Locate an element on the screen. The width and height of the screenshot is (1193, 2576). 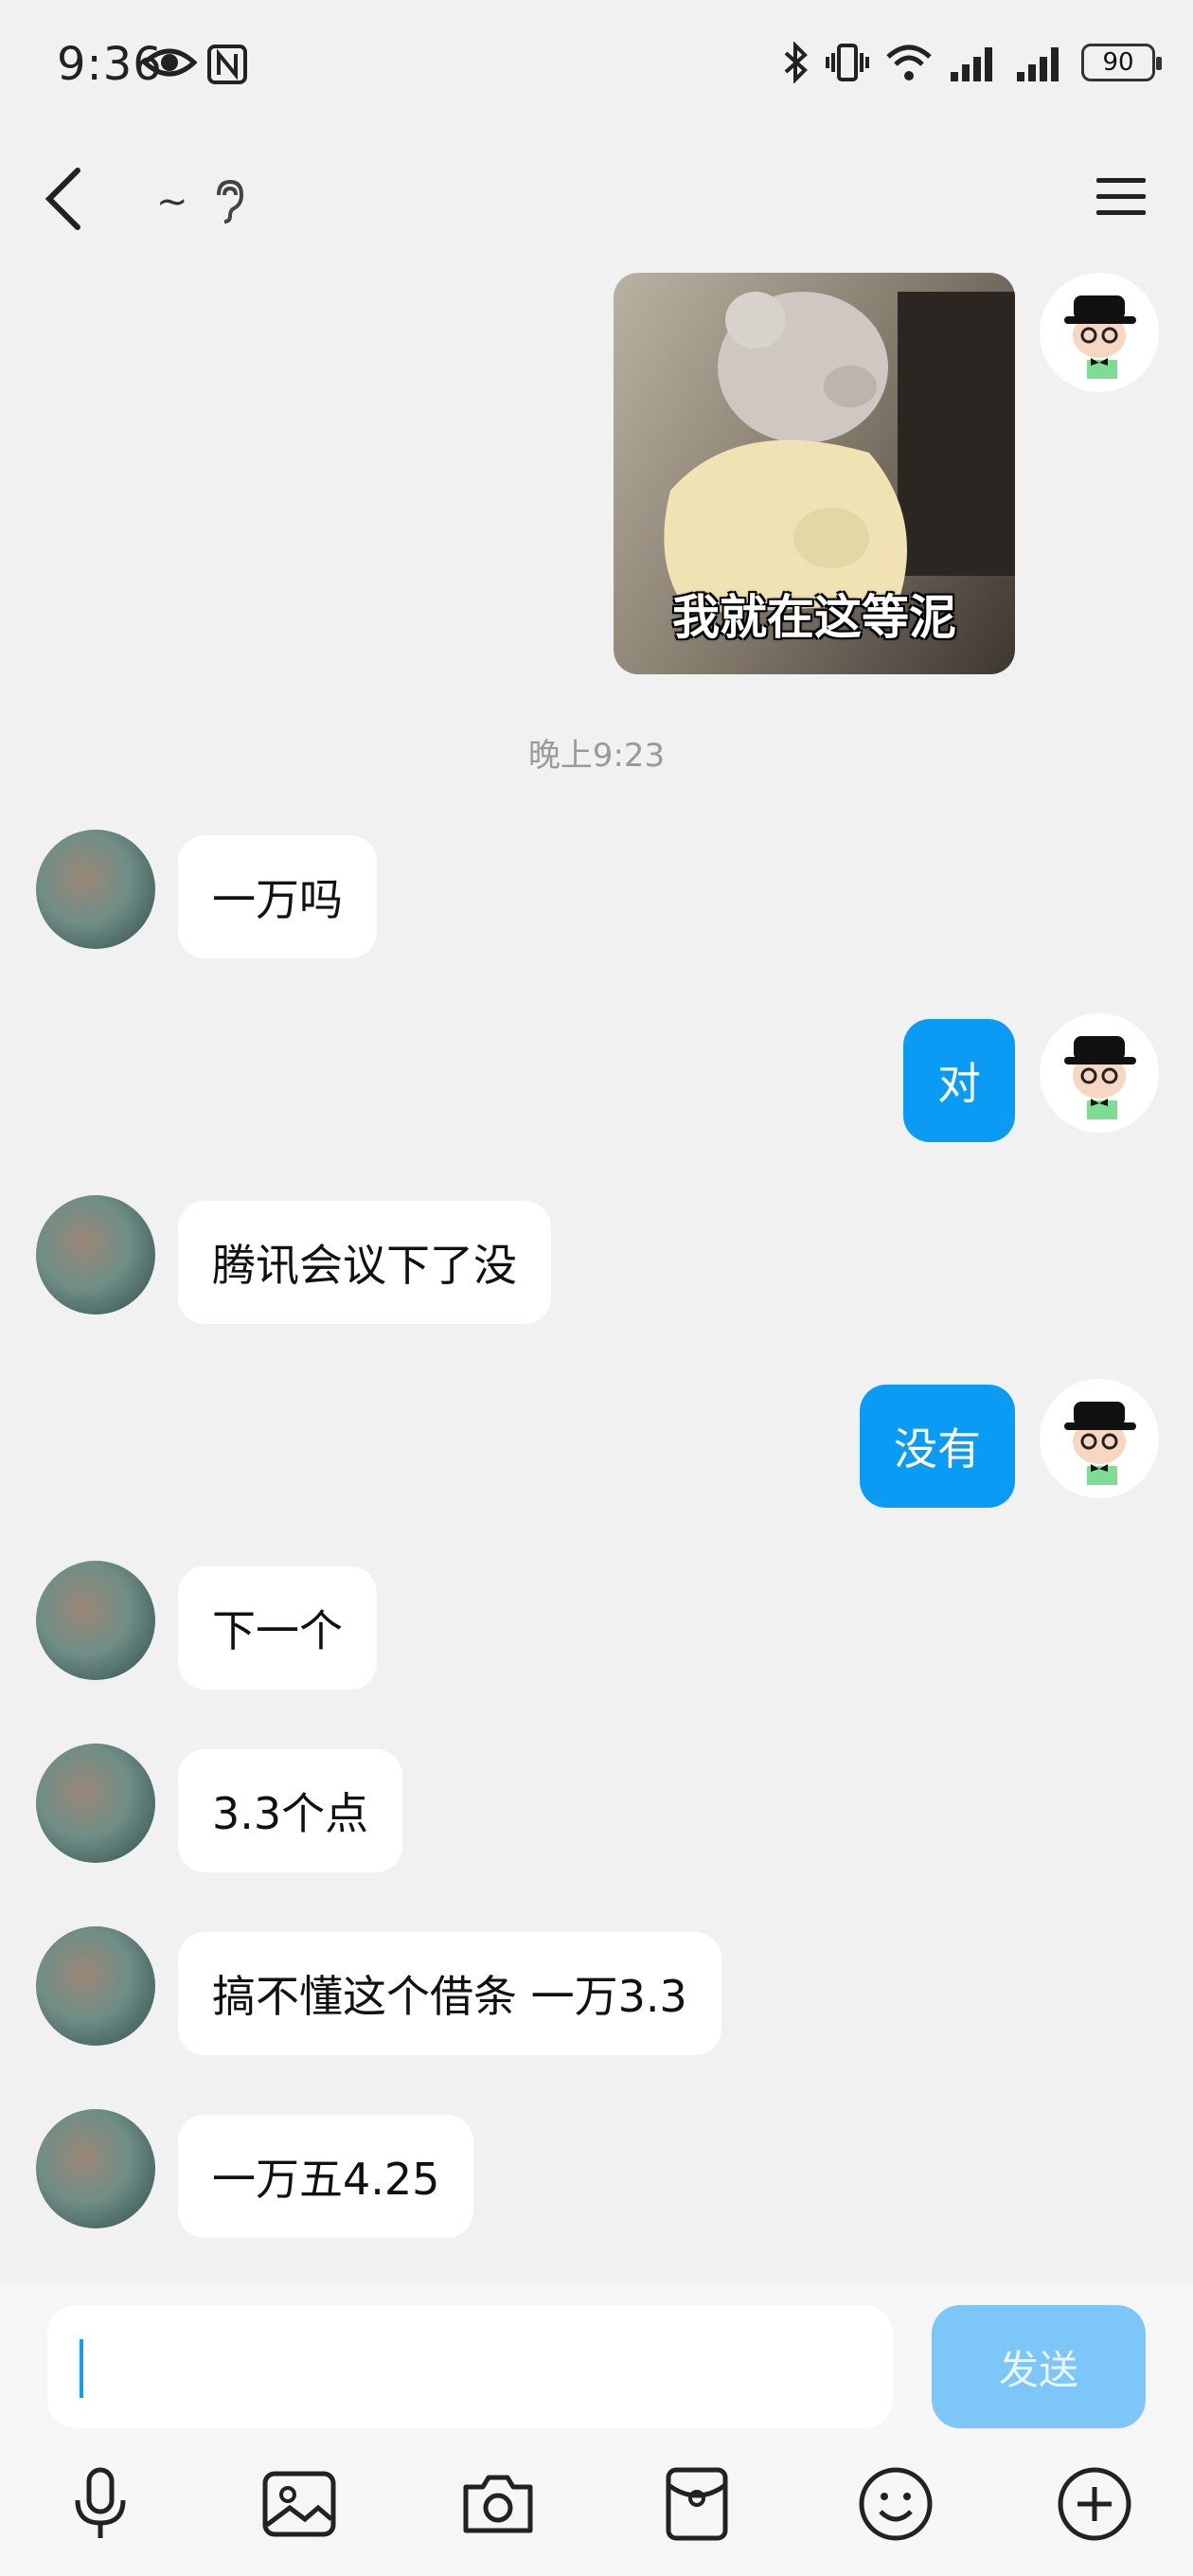
message-bubble: 腾讯会议下了没 is located at coordinates (364, 1262).